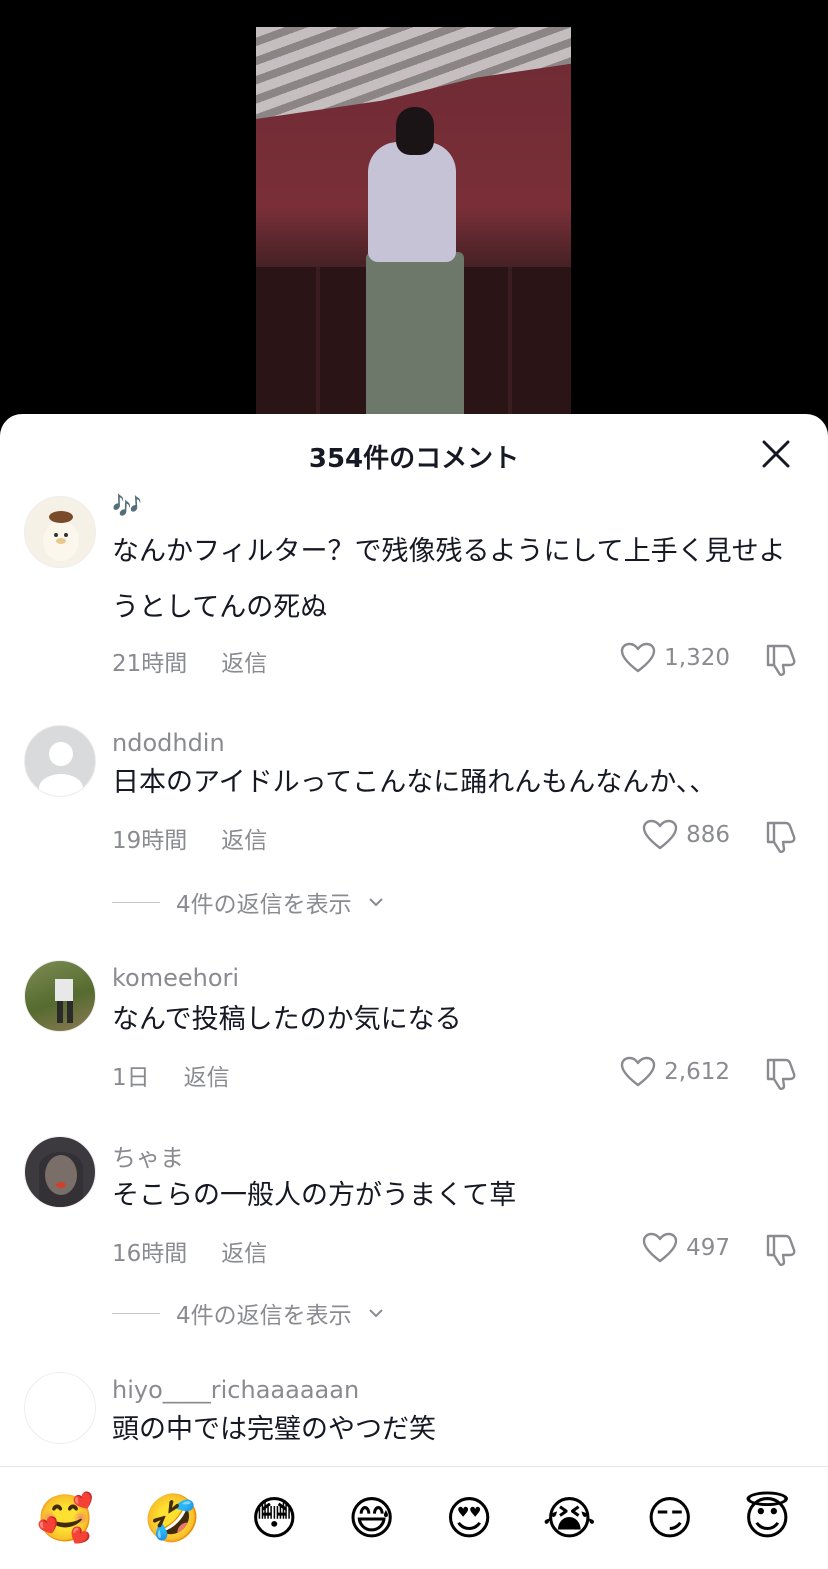 The height and width of the screenshot is (1569, 828). I want to click on like-button: 2,612, so click(675, 1072).